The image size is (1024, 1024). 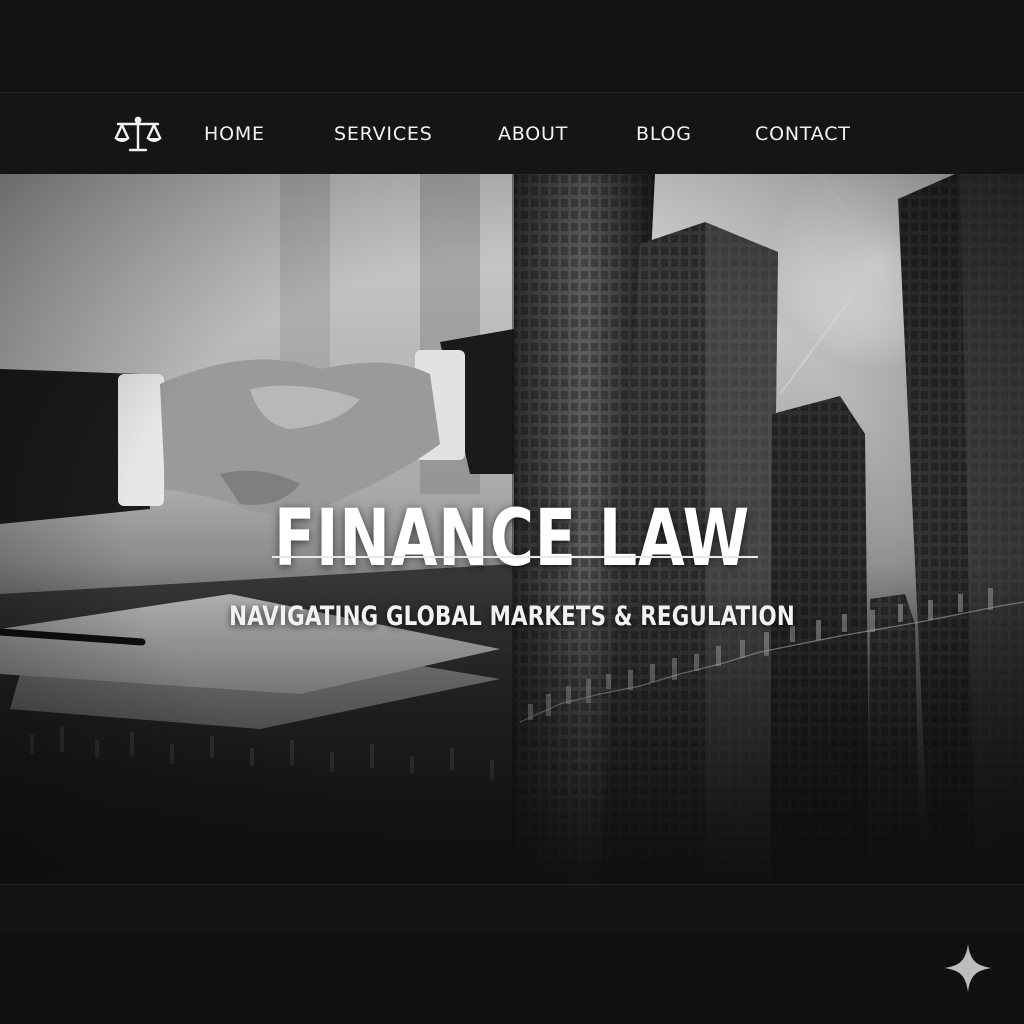 What do you see at coordinates (138, 135) in the screenshot?
I see `scales-of-justice-icon` at bounding box center [138, 135].